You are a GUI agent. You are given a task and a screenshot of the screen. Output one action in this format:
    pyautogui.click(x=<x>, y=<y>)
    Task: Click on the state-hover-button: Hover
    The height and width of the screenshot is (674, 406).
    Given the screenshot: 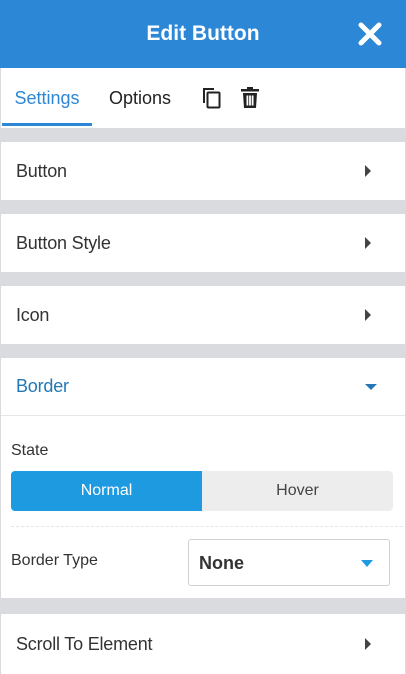 What is the action you would take?
    pyautogui.click(x=297, y=491)
    